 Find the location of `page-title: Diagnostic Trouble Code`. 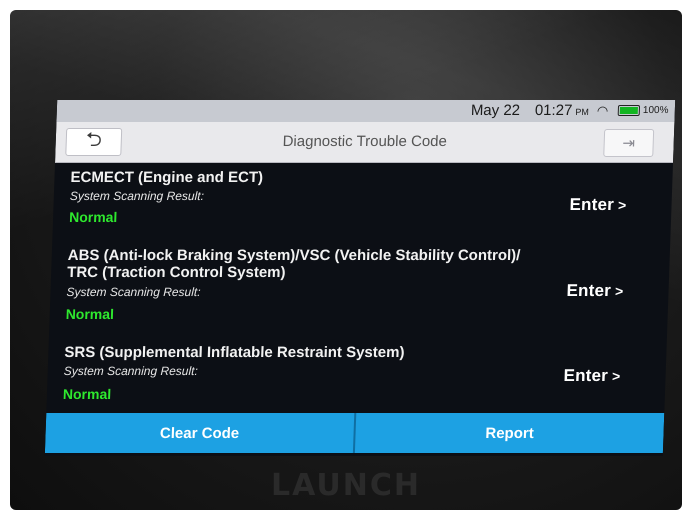

page-title: Diagnostic Trouble Code is located at coordinates (365, 141).